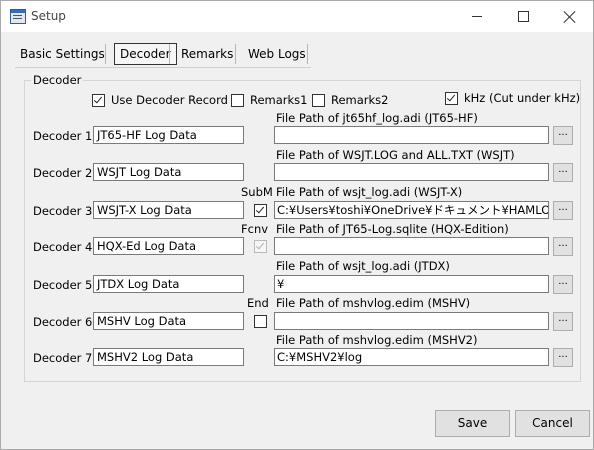  I want to click on decoder-4-label: Decoder 4, so click(63, 247).